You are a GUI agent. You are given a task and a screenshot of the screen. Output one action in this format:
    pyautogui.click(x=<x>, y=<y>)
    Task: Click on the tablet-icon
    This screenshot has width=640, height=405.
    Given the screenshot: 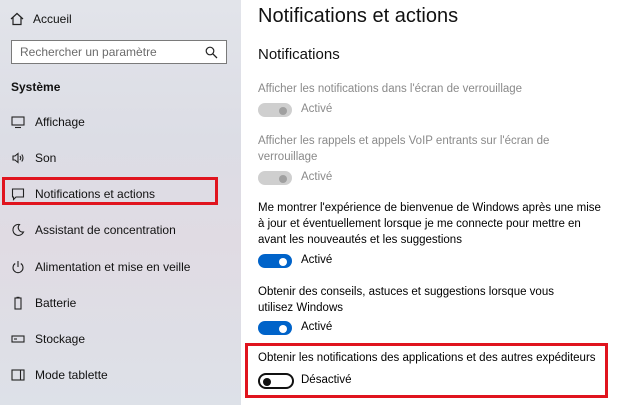 What is the action you would take?
    pyautogui.click(x=18, y=375)
    